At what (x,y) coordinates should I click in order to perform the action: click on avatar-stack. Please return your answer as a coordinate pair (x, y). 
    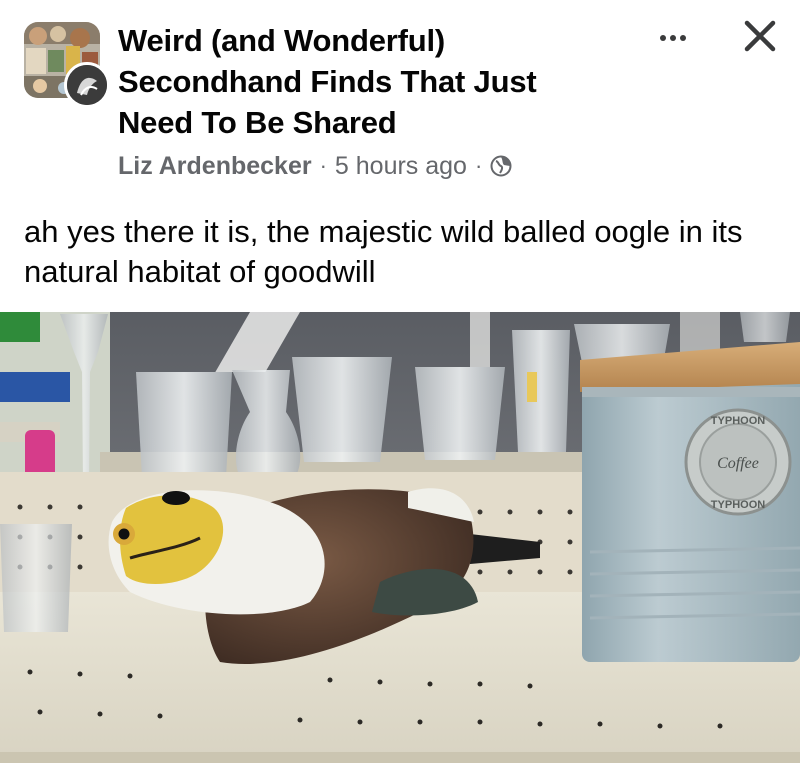
    Looking at the image, I should click on (67, 65).